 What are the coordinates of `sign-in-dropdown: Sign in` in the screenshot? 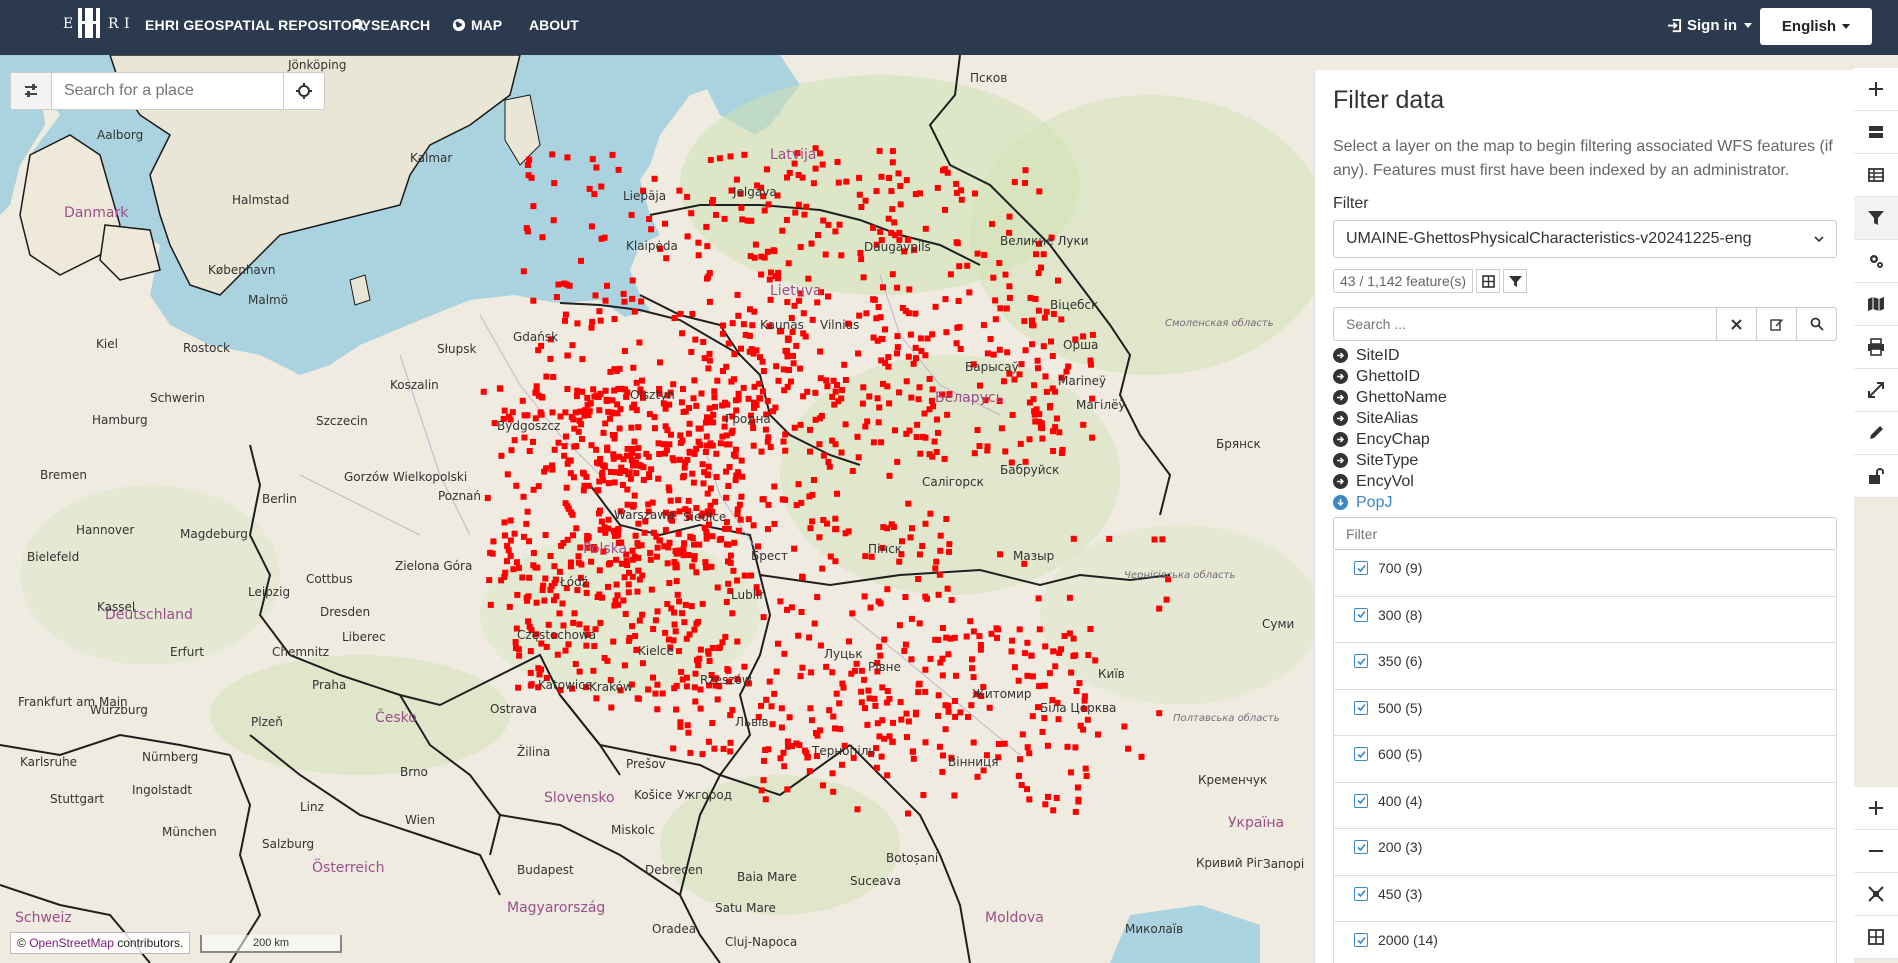 It's located at (1709, 25).